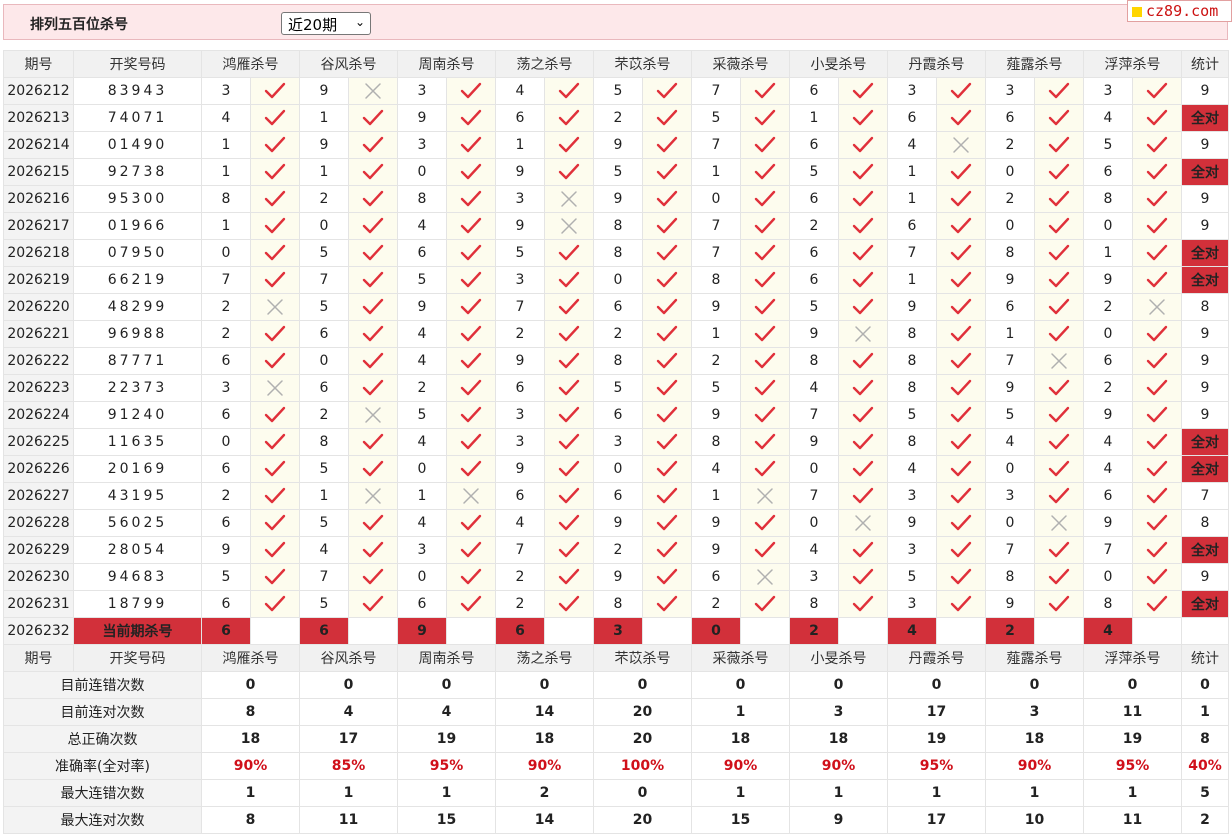  What do you see at coordinates (137, 253) in the screenshot?
I see `draw-number-cell: 07950` at bounding box center [137, 253].